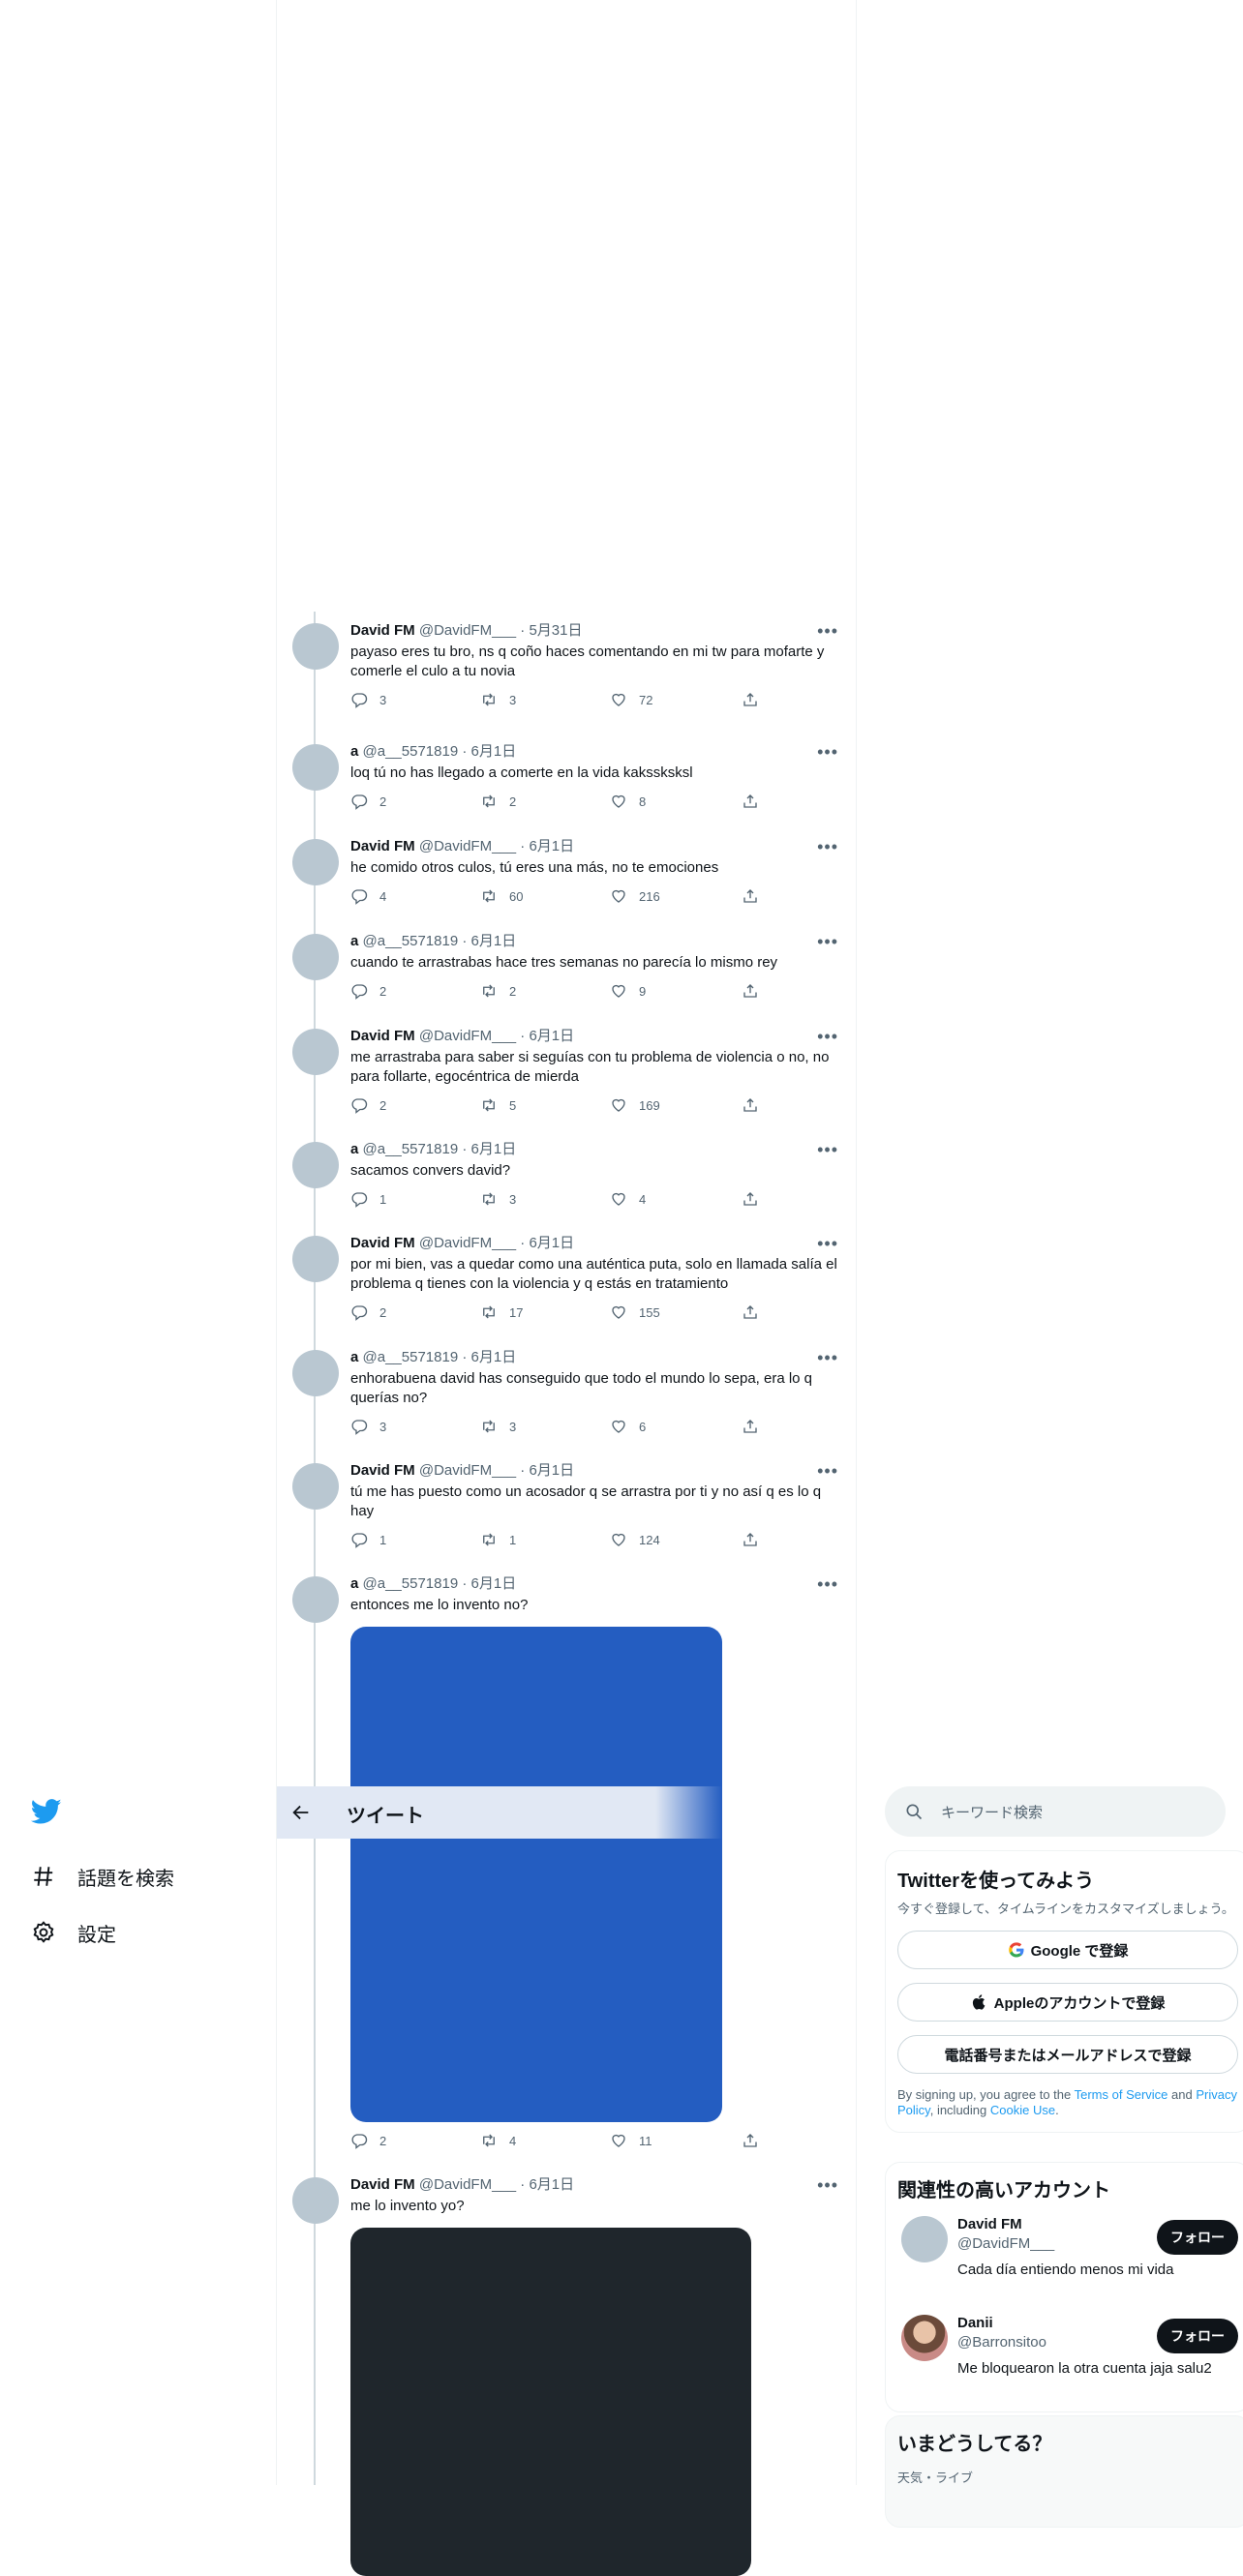 This screenshot has width=1243, height=2576. I want to click on like-button: 124, so click(635, 1539).